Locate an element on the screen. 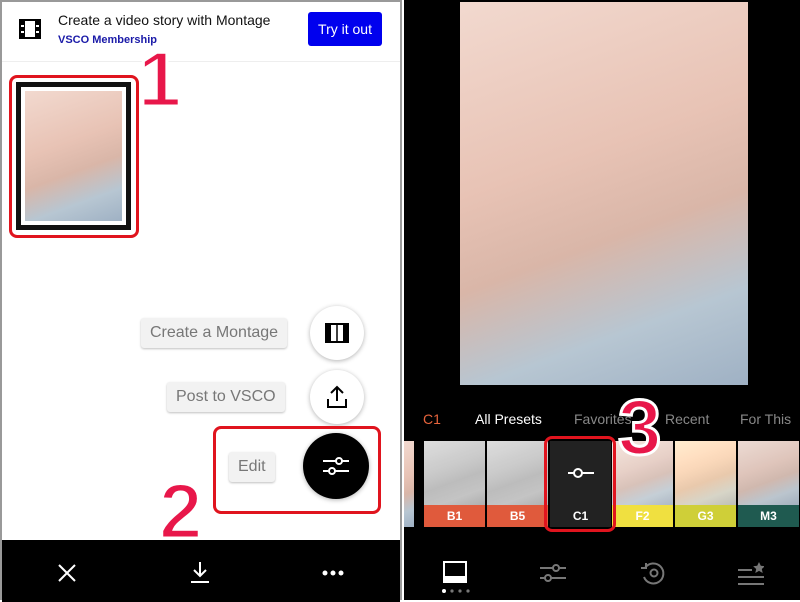 Image resolution: width=800 pixels, height=602 pixels. montage-button is located at coordinates (337, 333).